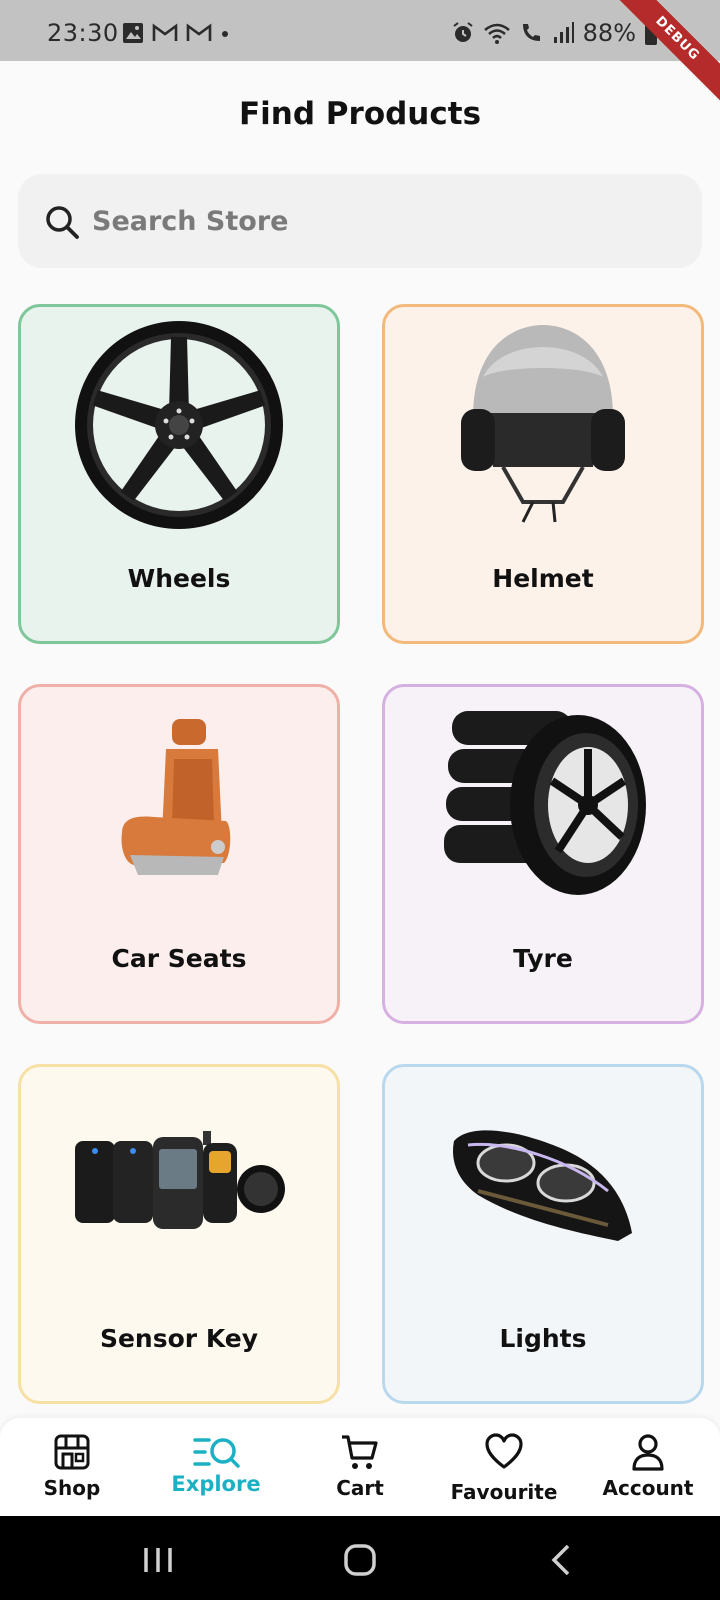  I want to click on status-system-icons: 88%, so click(554, 33).